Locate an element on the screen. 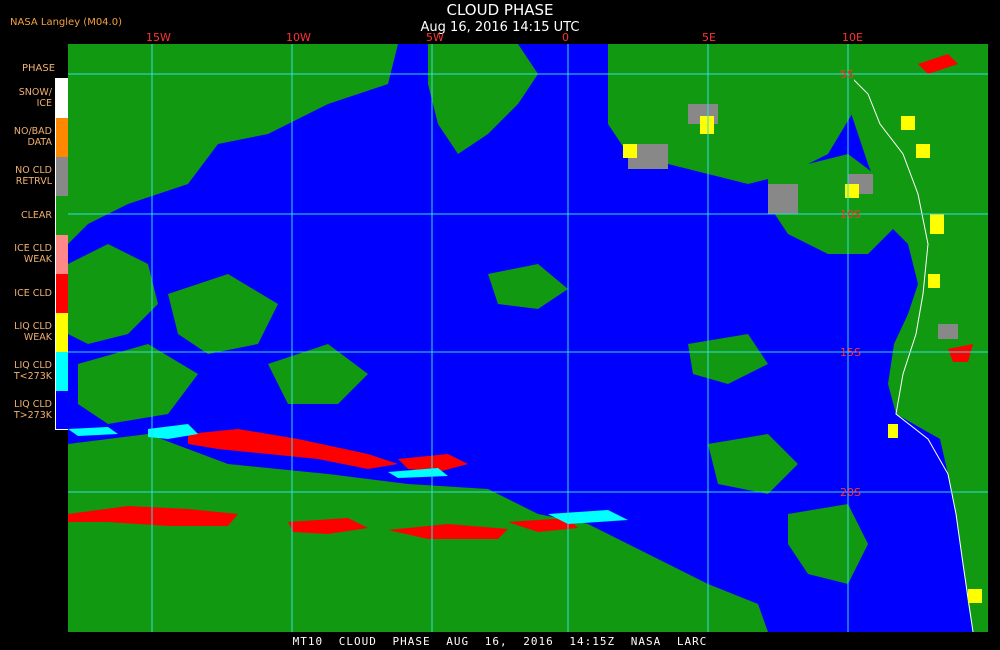  legend-label: LIQ CLD T<273K is located at coordinates (32, 371).